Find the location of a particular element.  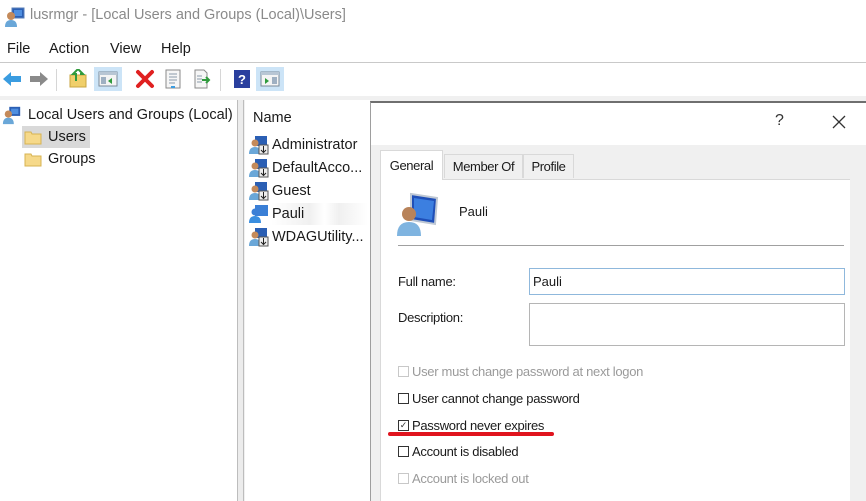

user-name: Pauli is located at coordinates (288, 214).